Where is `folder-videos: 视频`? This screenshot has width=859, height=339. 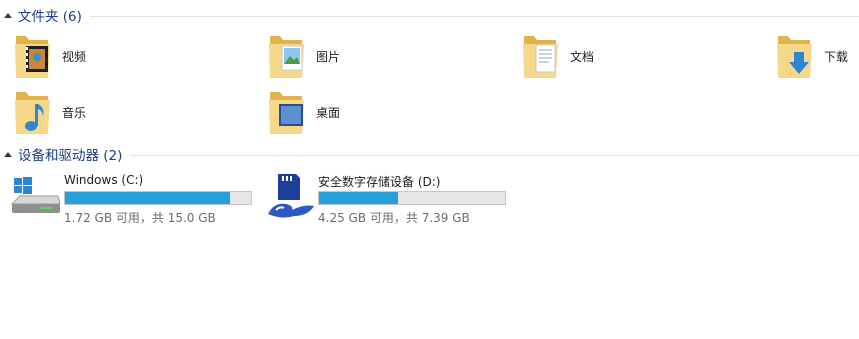
folder-videos: 视频 is located at coordinates (49, 56).